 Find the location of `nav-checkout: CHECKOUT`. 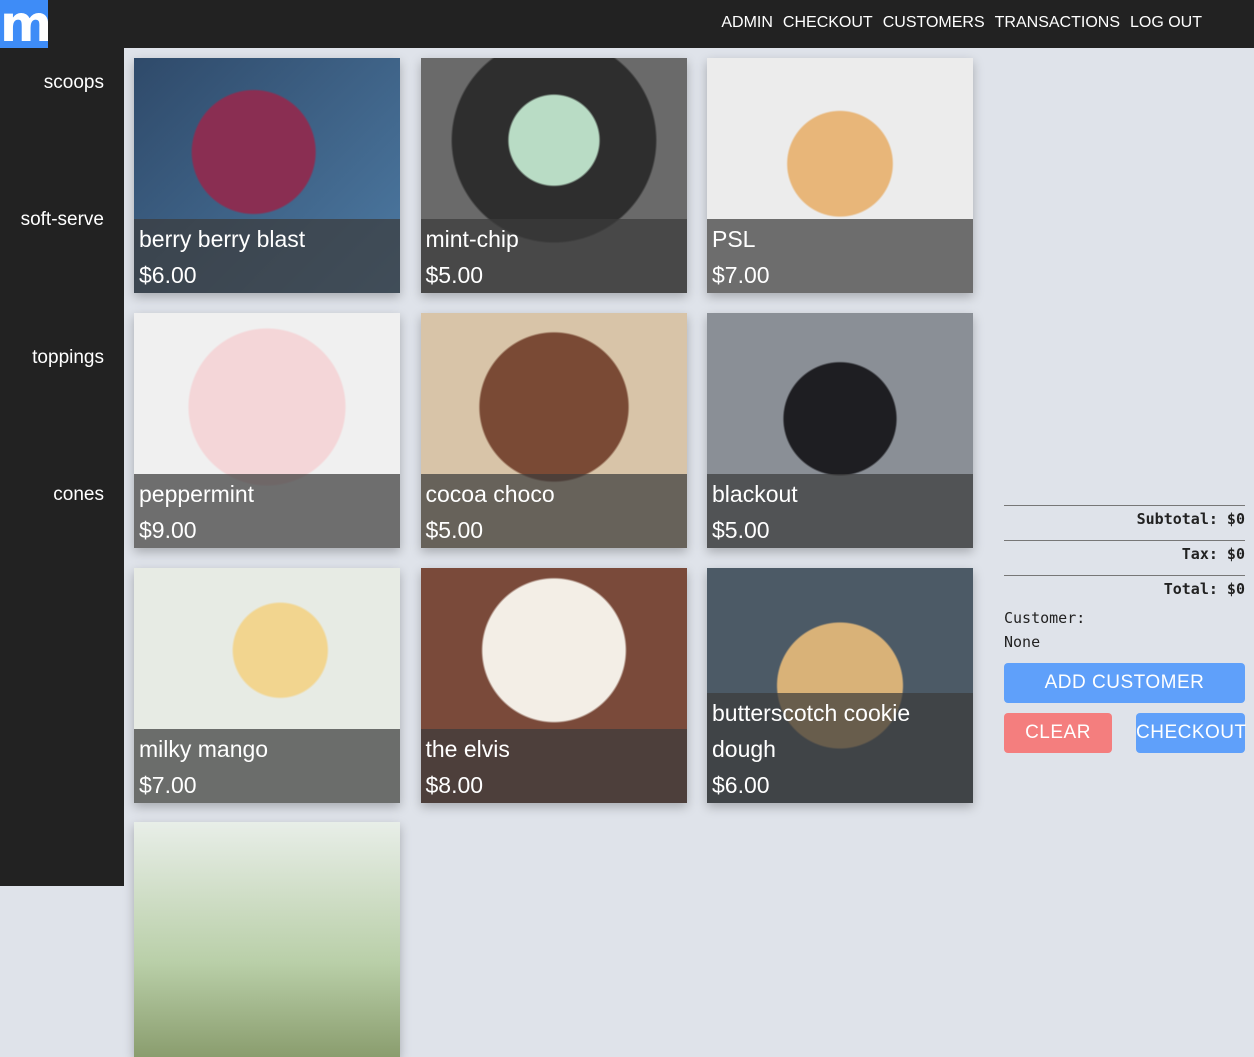

nav-checkout: CHECKOUT is located at coordinates (828, 23).